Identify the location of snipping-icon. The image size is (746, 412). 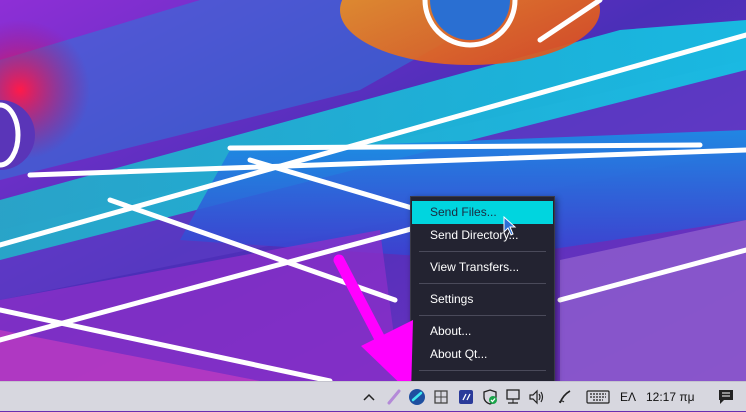
(441, 397).